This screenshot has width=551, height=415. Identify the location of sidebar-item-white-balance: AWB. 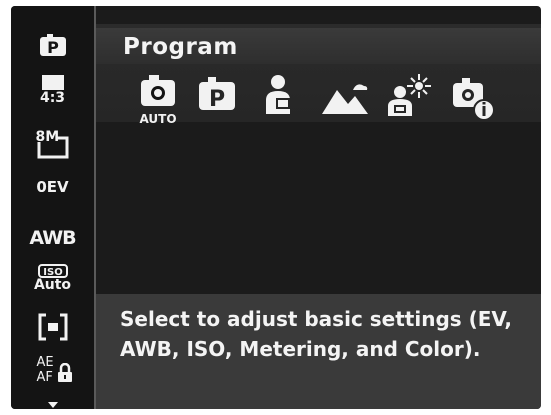
(52, 238).